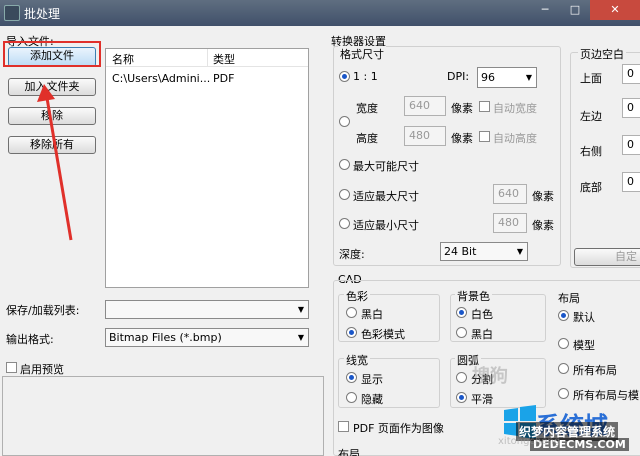  What do you see at coordinates (352, 254) in the screenshot?
I see `depth-label: 深度:` at bounding box center [352, 254].